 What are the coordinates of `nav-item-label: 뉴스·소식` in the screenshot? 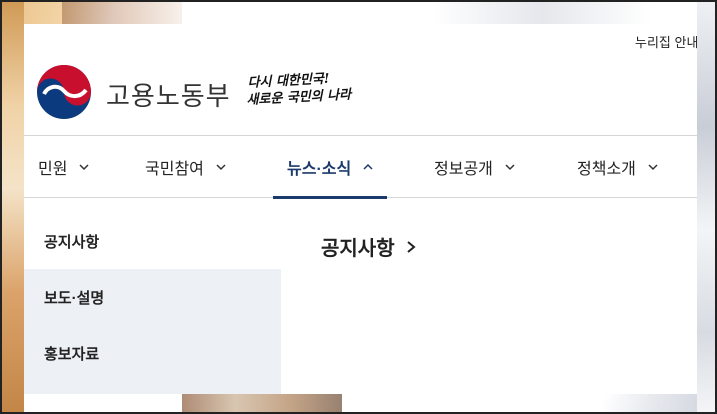 It's located at (319, 169).